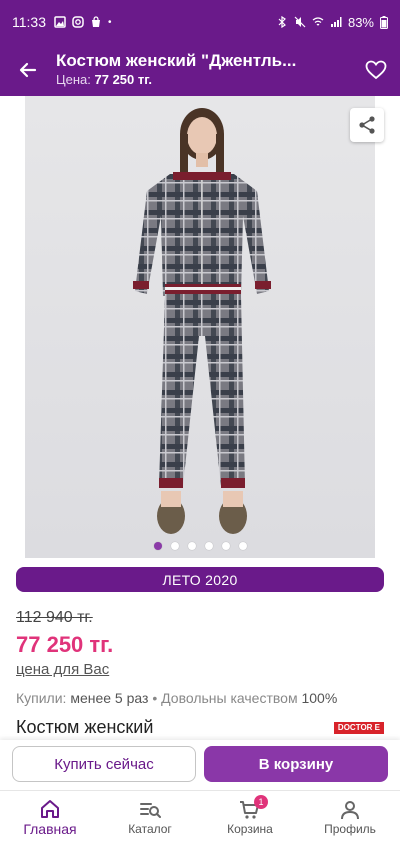  I want to click on shop-bag-icon, so click(96, 21).